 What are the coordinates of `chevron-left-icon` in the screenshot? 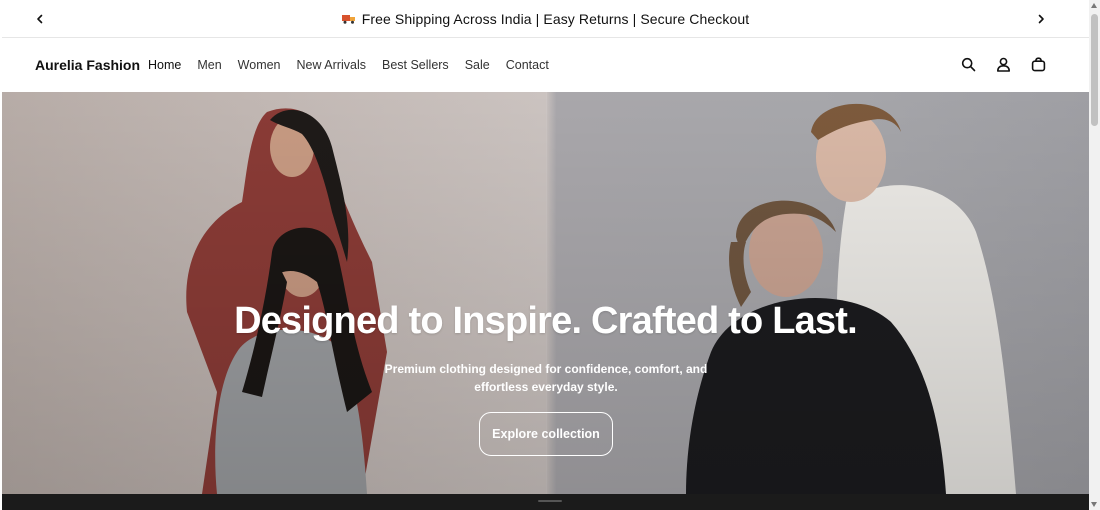 It's located at (40, 19).